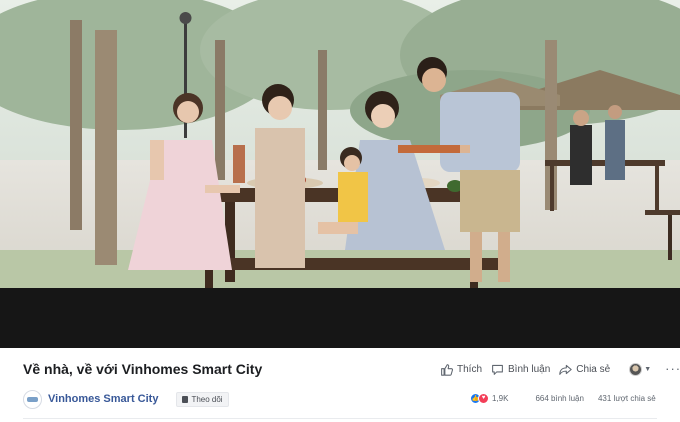 This screenshot has height=422, width=680. I want to click on share-label: Chia sẻ, so click(593, 369).